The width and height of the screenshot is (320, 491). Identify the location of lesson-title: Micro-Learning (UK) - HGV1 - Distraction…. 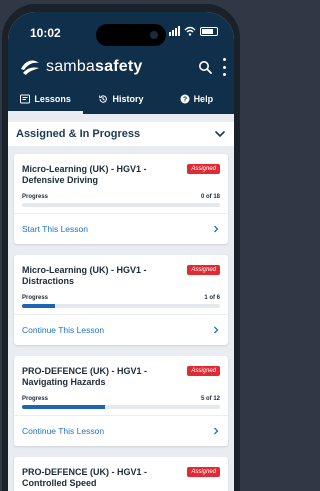
(84, 275).